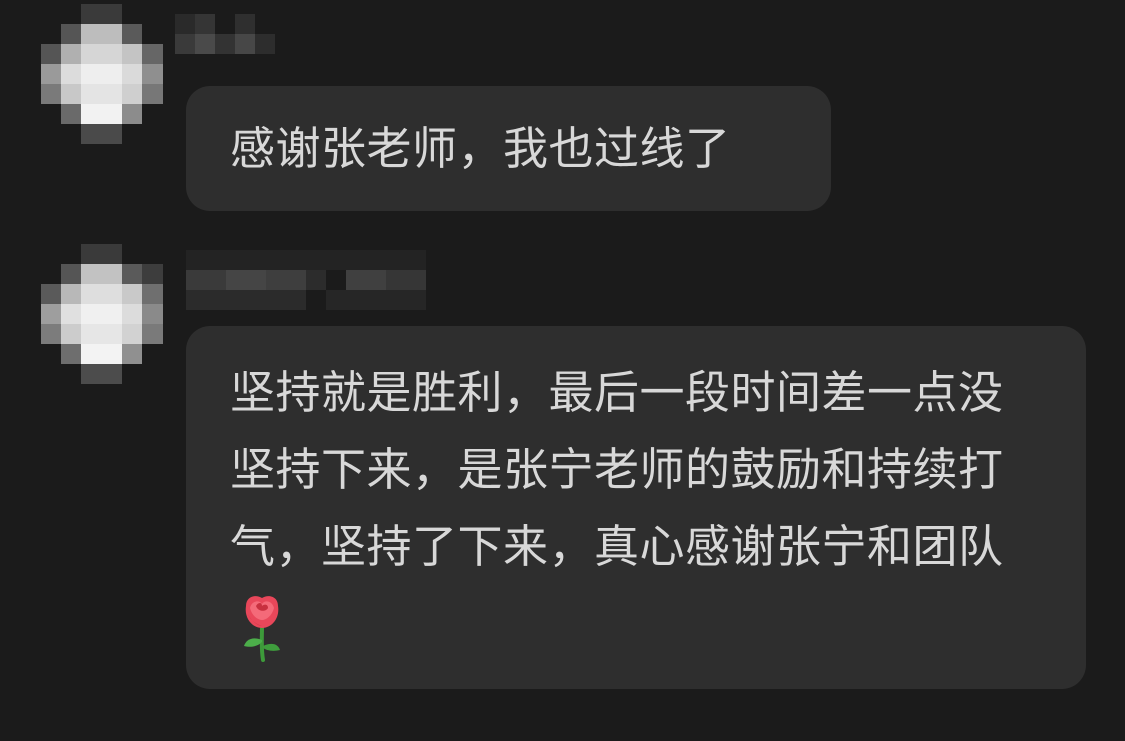  Describe the element at coordinates (480, 148) in the screenshot. I see `message-text: 感谢张老师，我也过线了` at that location.